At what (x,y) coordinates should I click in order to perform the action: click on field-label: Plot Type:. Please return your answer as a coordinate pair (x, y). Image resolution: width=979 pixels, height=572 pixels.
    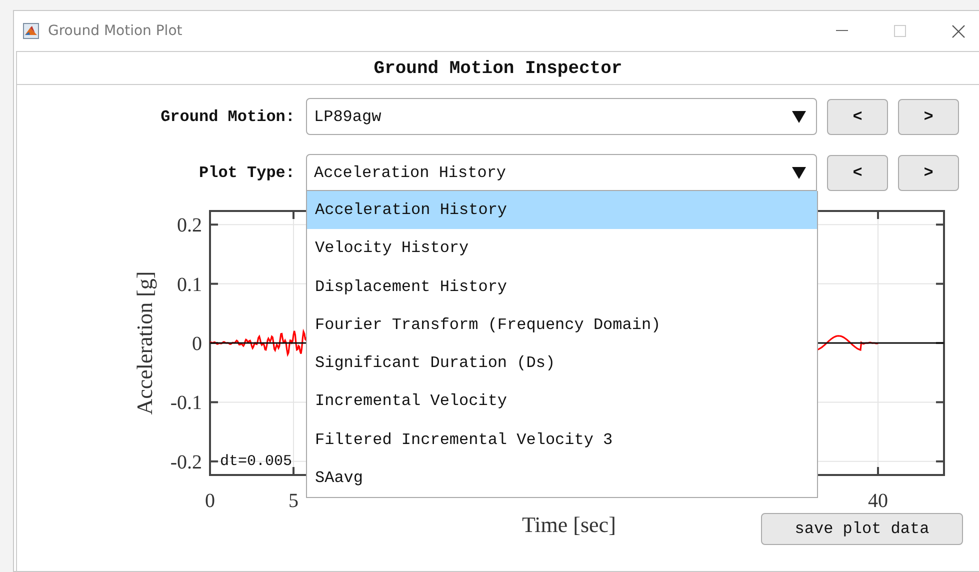
    Looking at the image, I should click on (246, 173).